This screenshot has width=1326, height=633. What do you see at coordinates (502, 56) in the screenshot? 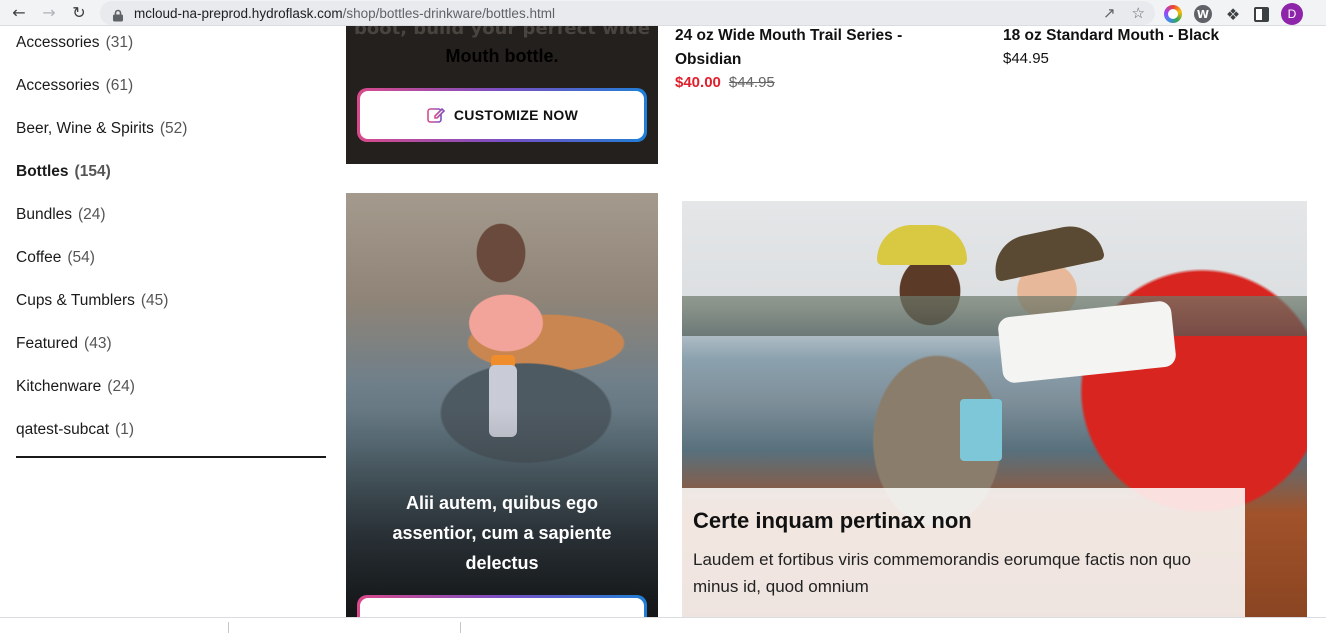
I see `promo-heading: Mouth bottle.` at bounding box center [502, 56].